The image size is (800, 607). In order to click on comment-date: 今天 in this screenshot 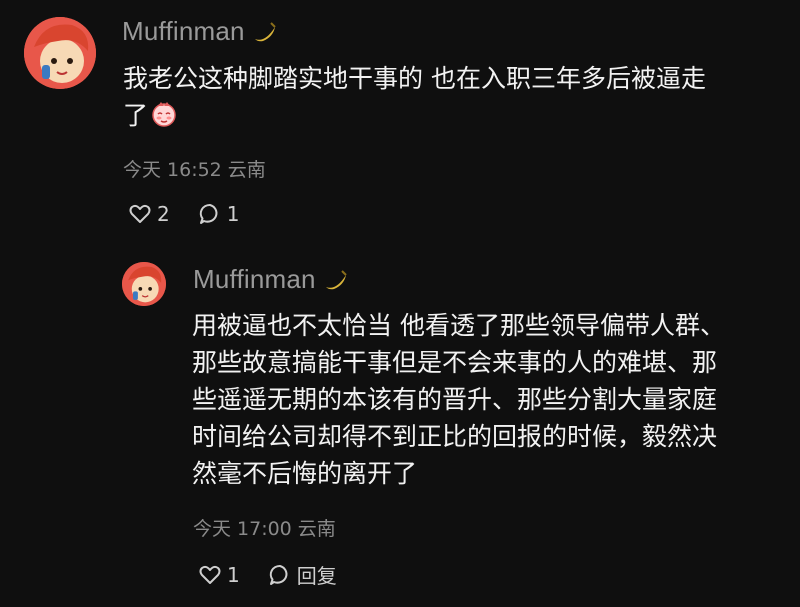, I will do `click(142, 170)`.